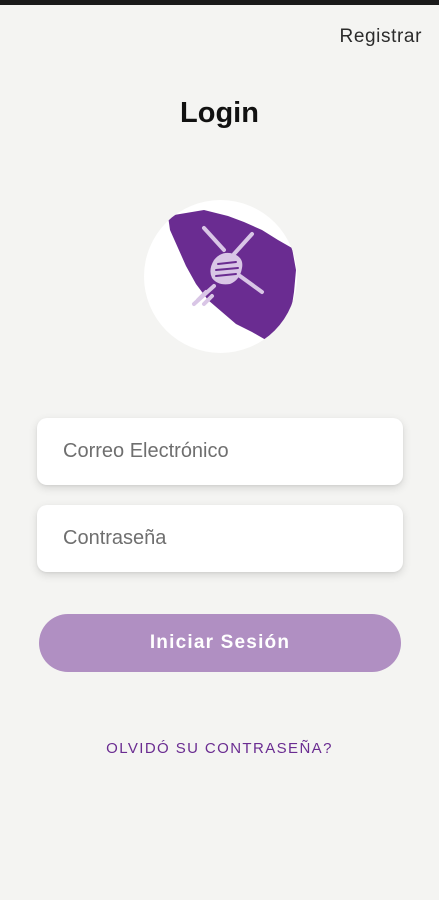  I want to click on app-logo, so click(220, 276).